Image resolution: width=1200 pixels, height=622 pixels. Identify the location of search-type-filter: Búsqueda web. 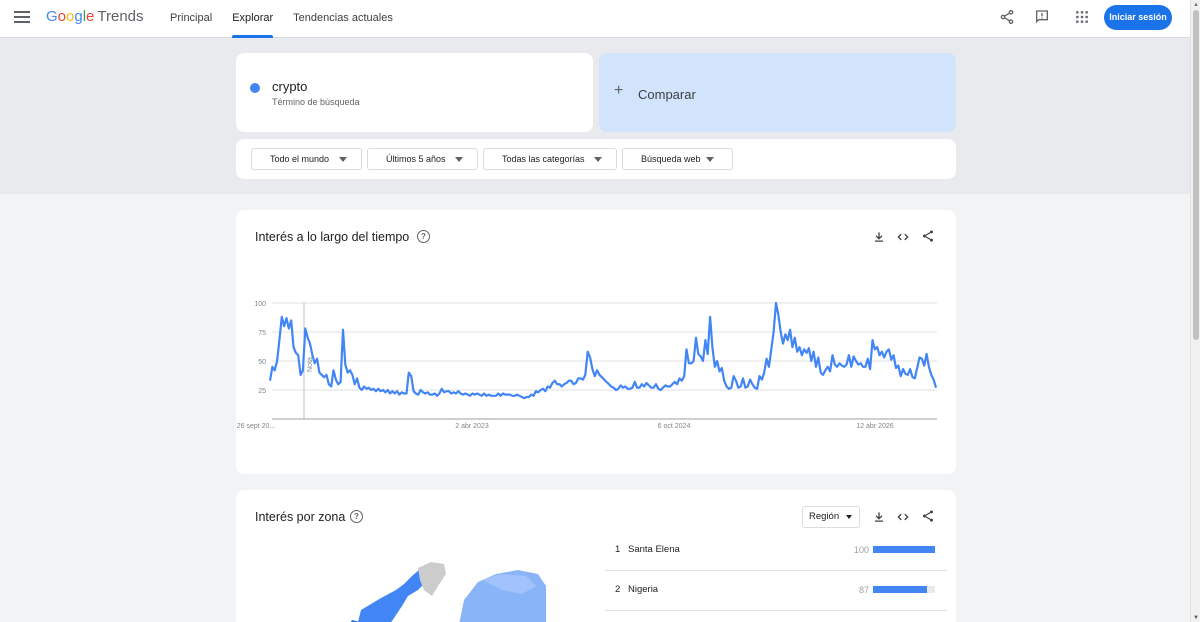
(677, 159).